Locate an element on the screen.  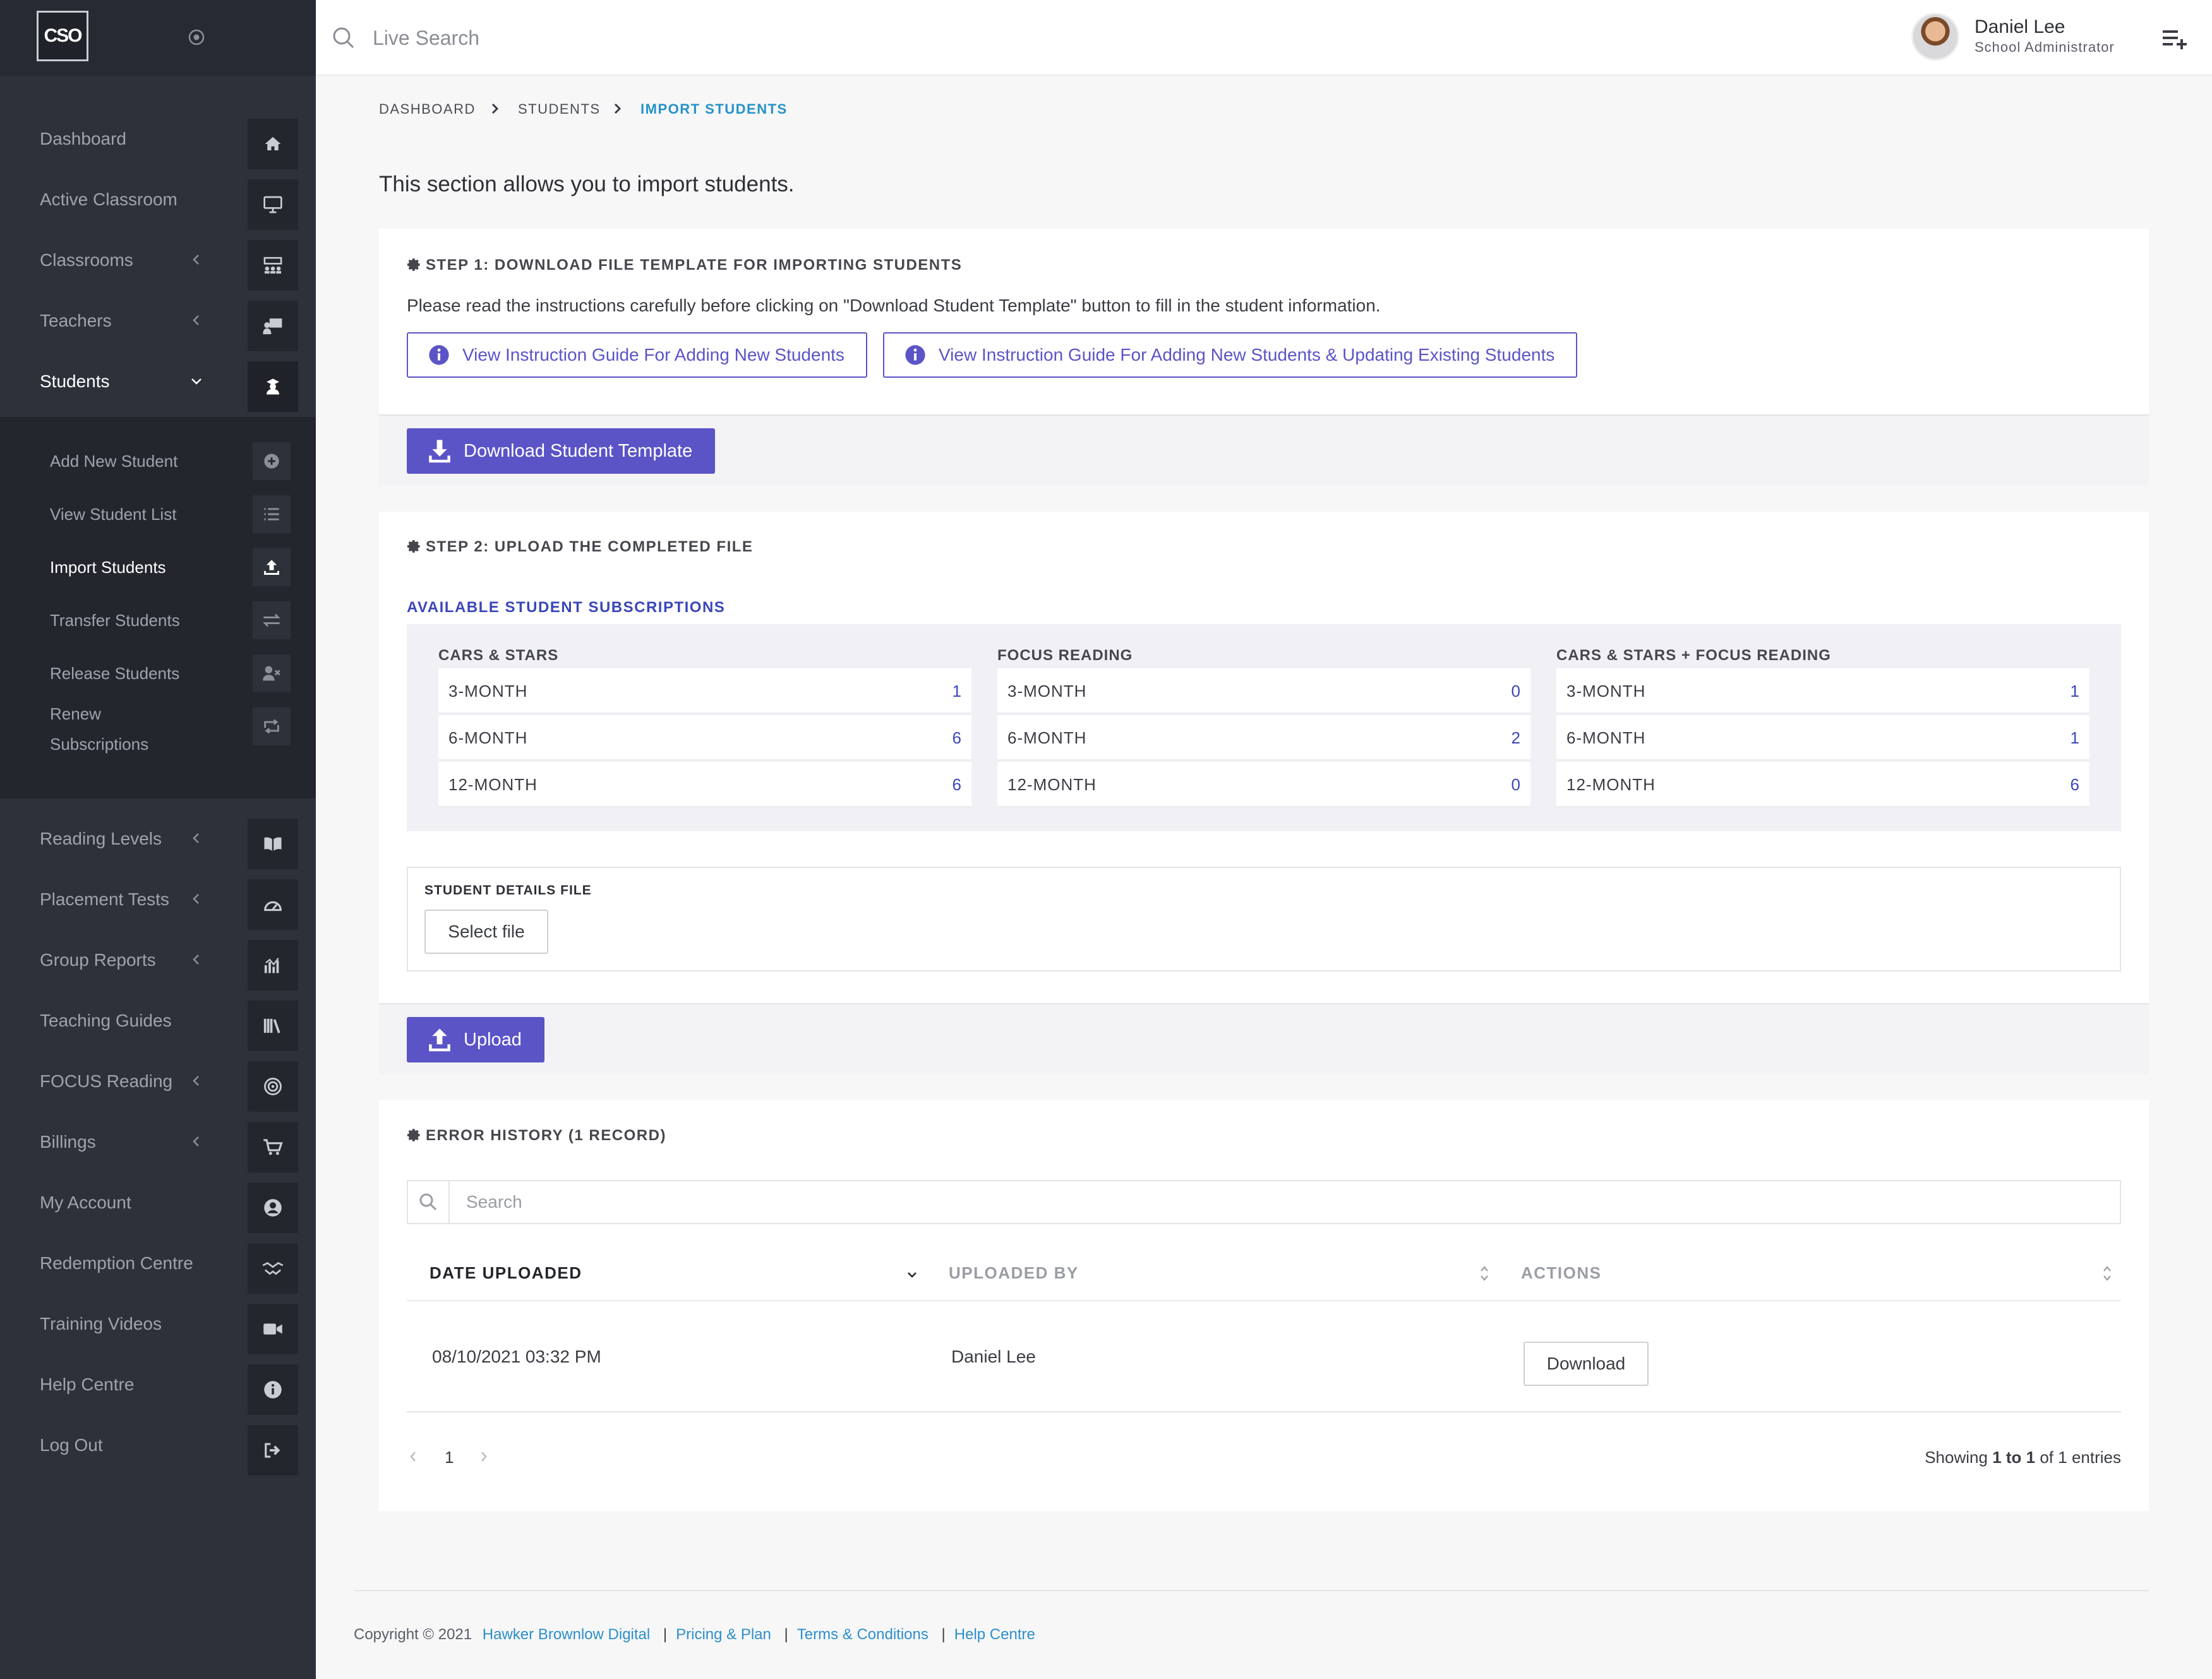
classroom-icon is located at coordinates (272, 265).